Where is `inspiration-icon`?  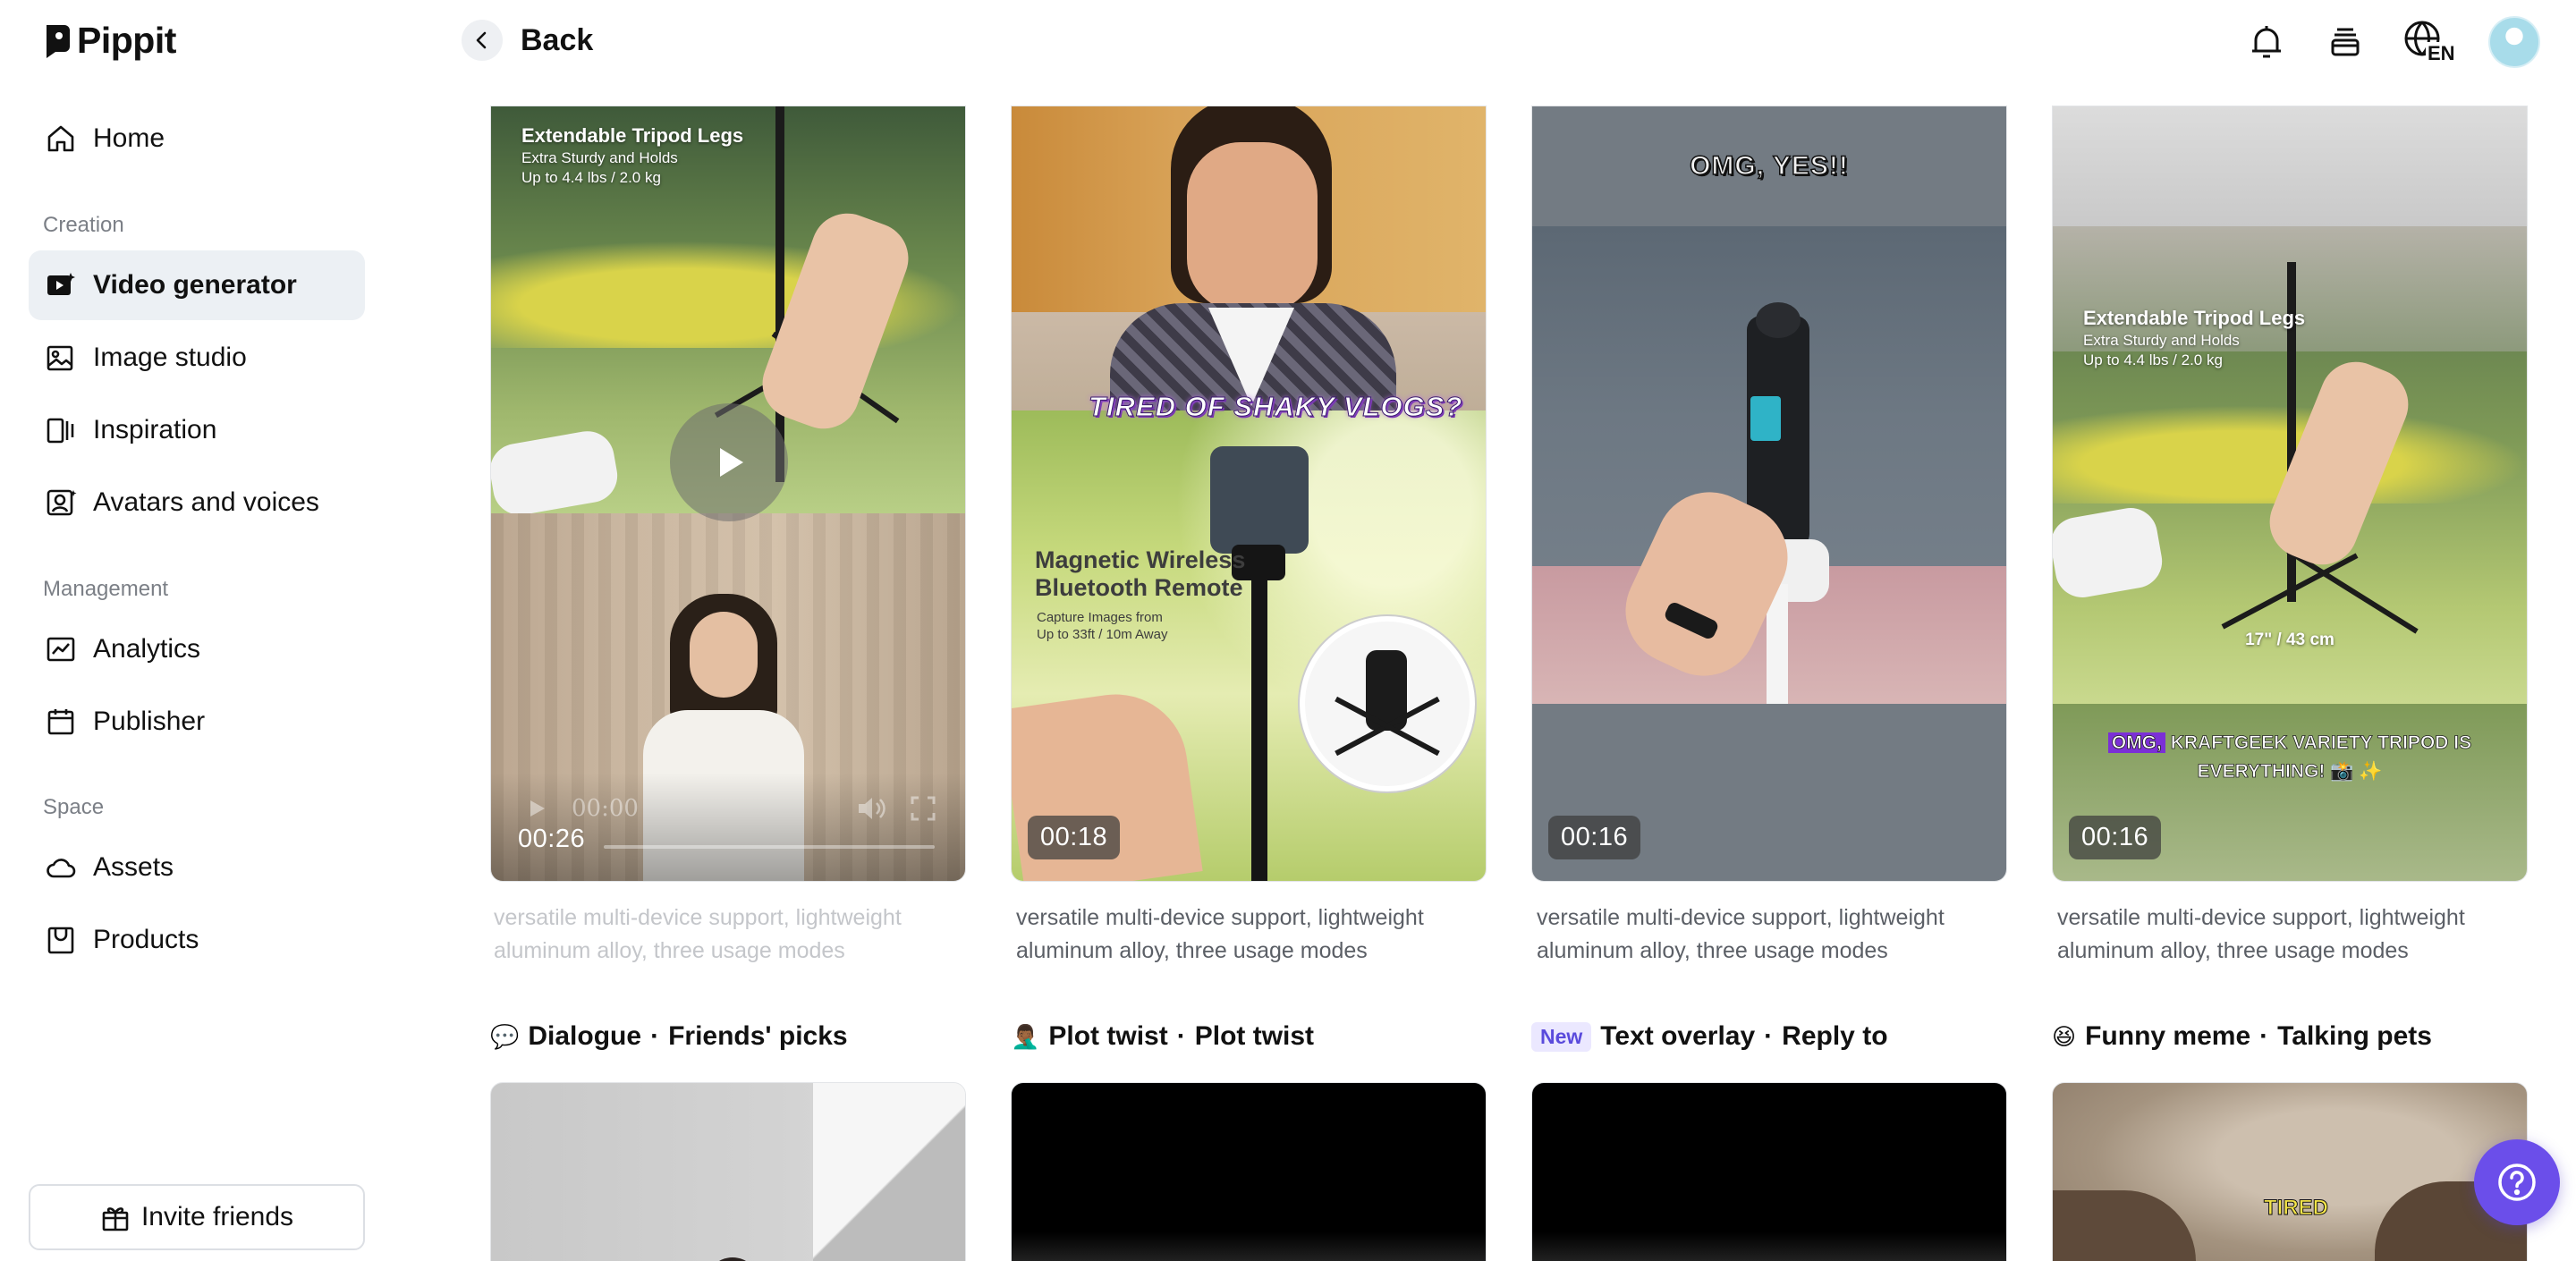
inspiration-icon is located at coordinates (60, 431).